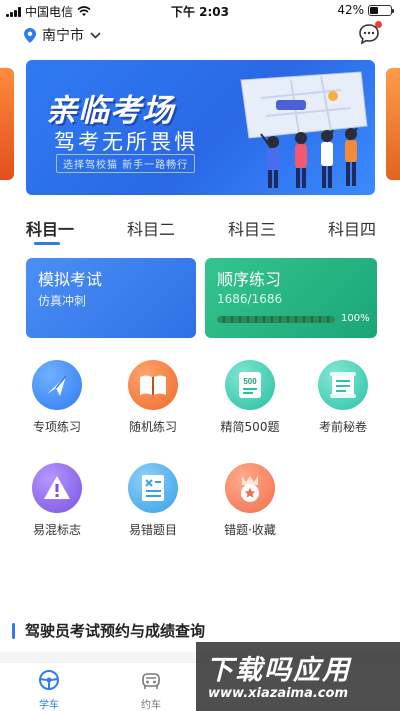 This screenshot has height=711, width=400. What do you see at coordinates (304, 129) in the screenshot?
I see `people-lifting-map-illustration` at bounding box center [304, 129].